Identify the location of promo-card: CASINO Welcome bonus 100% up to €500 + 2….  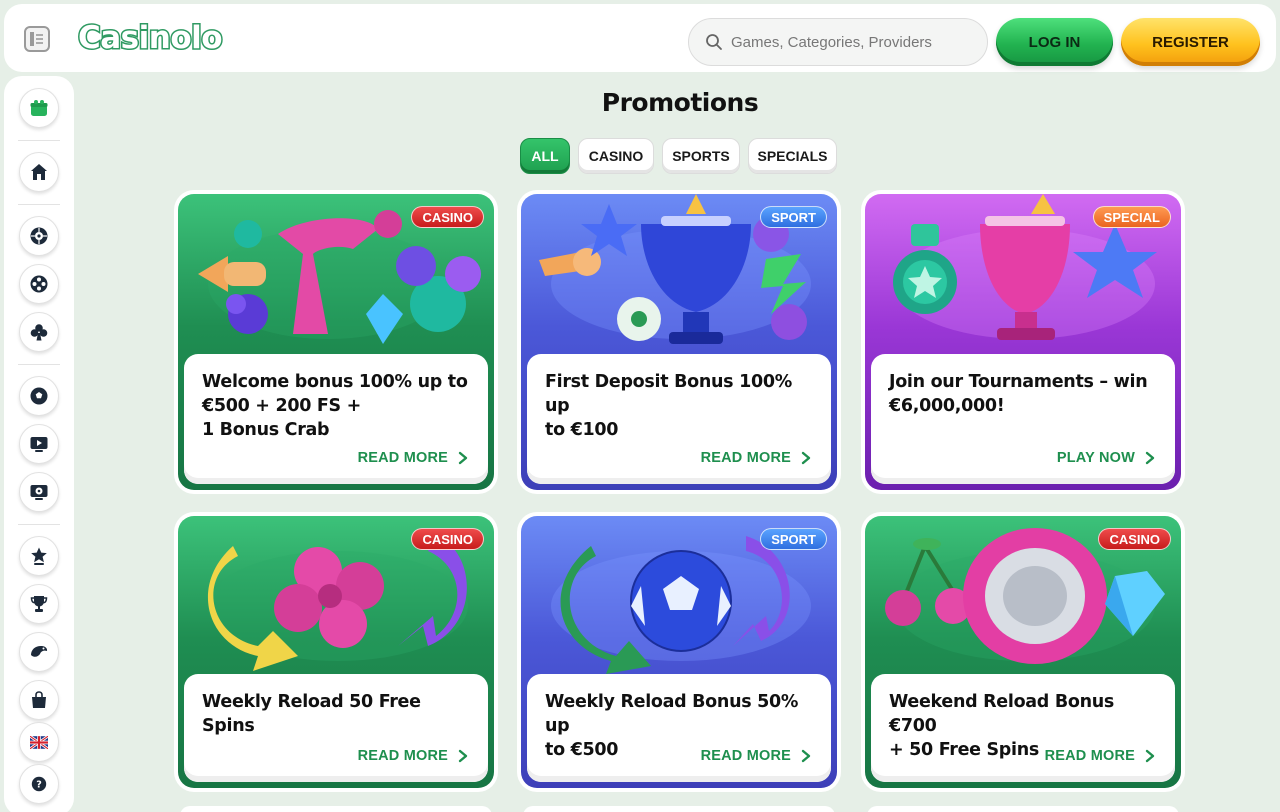
(336, 342).